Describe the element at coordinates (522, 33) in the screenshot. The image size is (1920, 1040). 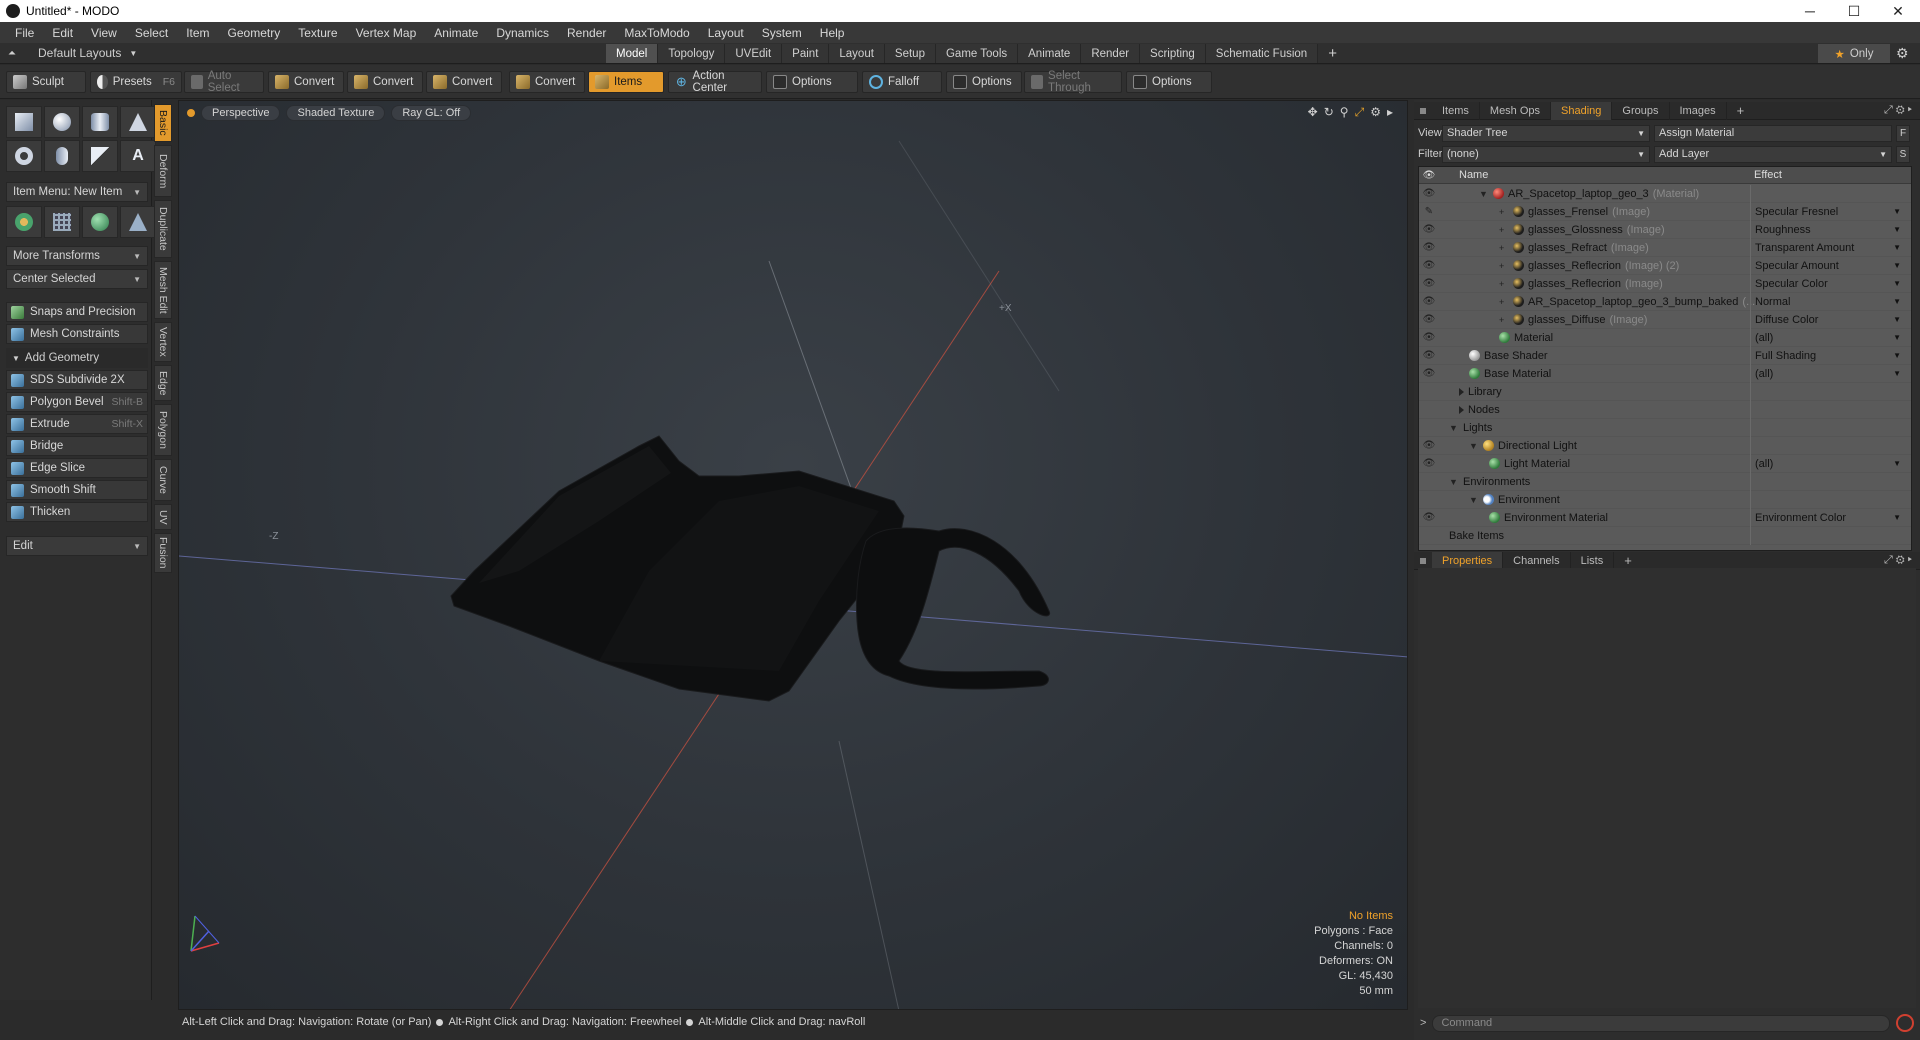
I see `menu-dynamics: Dynamics` at that location.